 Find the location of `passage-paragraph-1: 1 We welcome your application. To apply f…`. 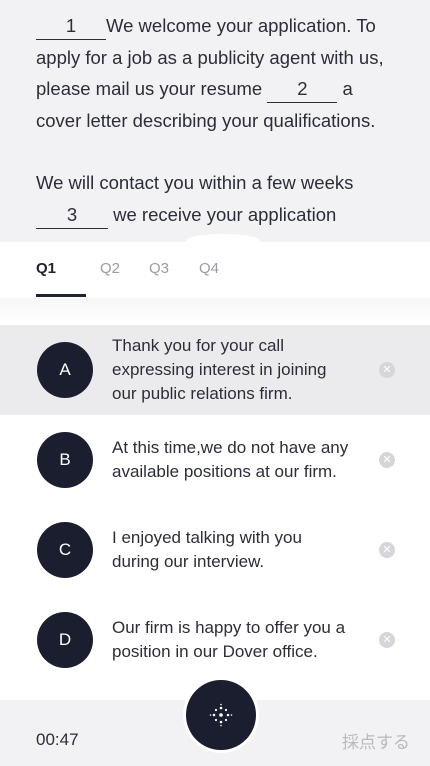

passage-paragraph-1: 1 We welcome your application. To apply f… is located at coordinates (216, 73).